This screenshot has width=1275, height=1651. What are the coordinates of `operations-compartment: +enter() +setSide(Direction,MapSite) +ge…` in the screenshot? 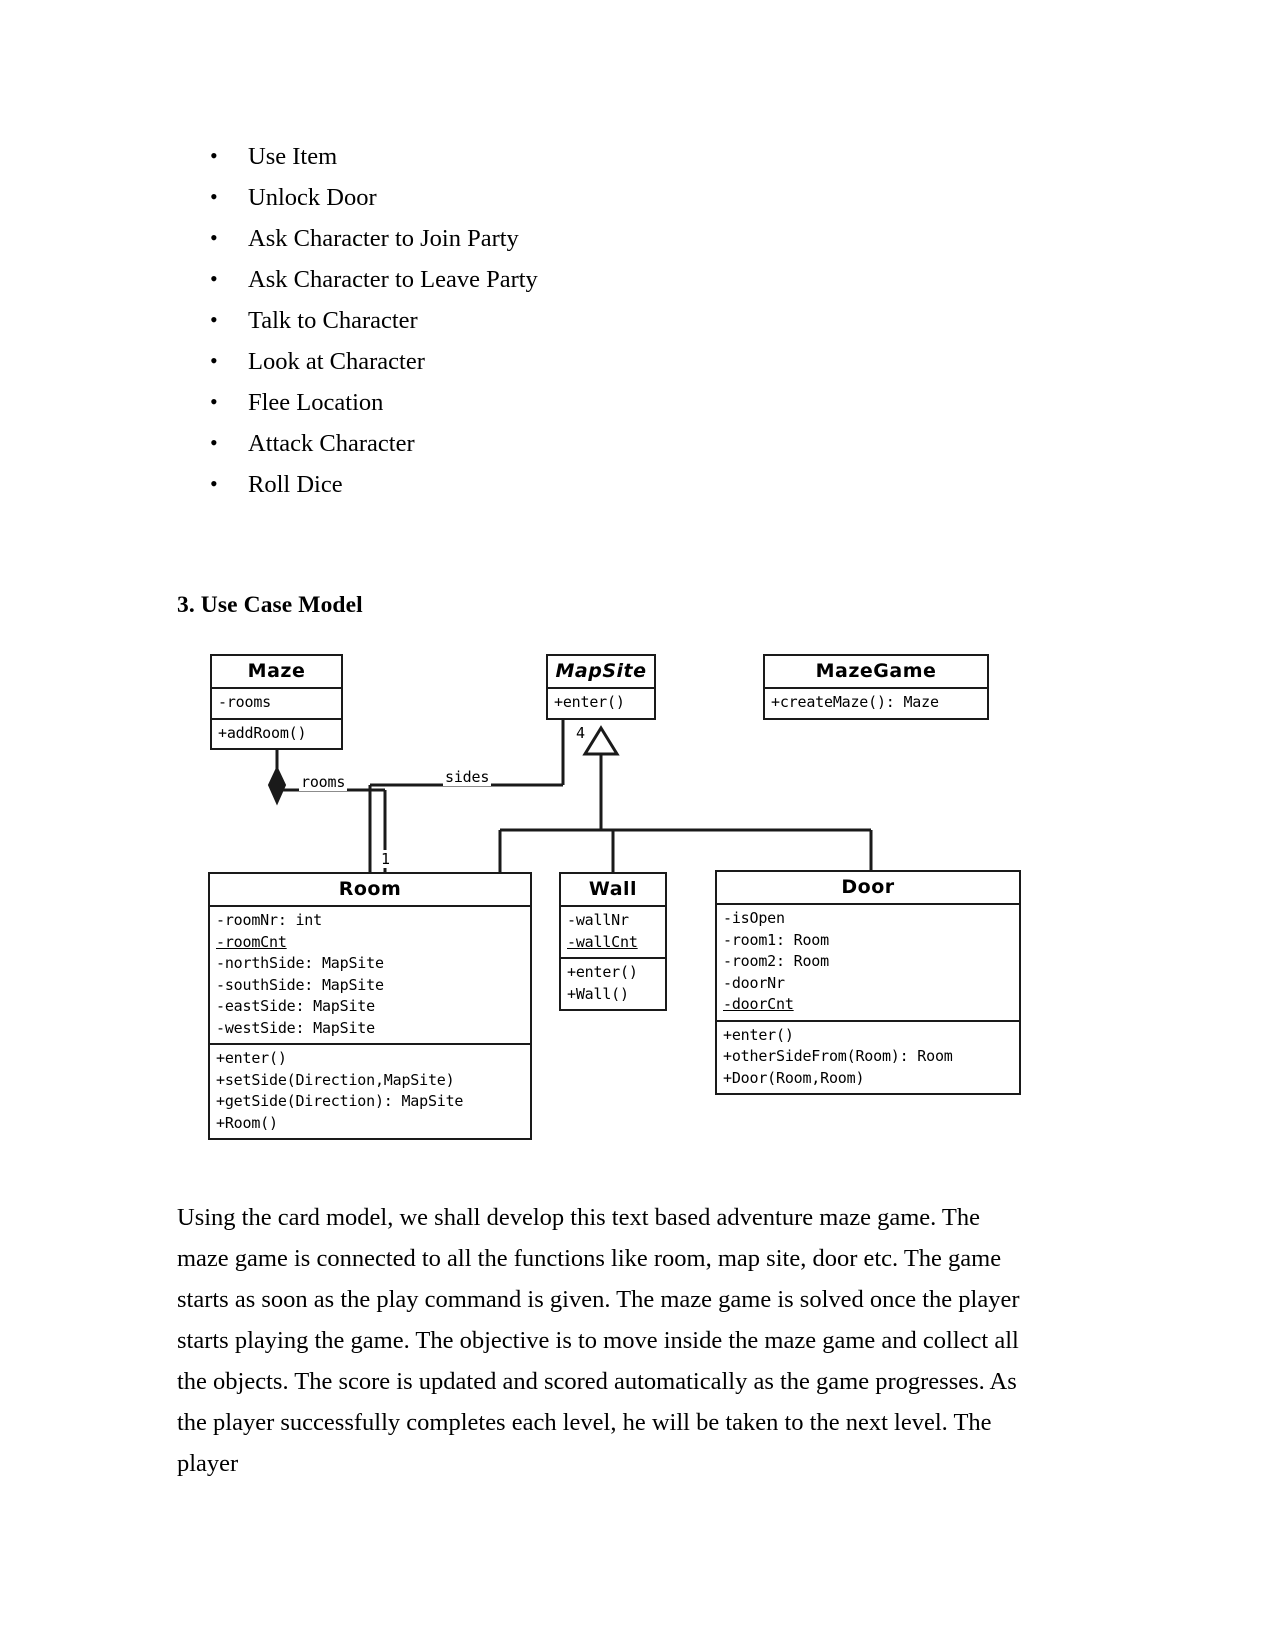 It's located at (370, 1091).